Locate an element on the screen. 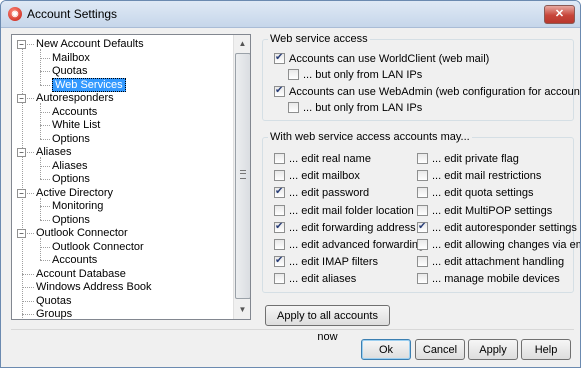 This screenshot has height=368, width=581. tree-node-label: Mailbox is located at coordinates (71, 58).